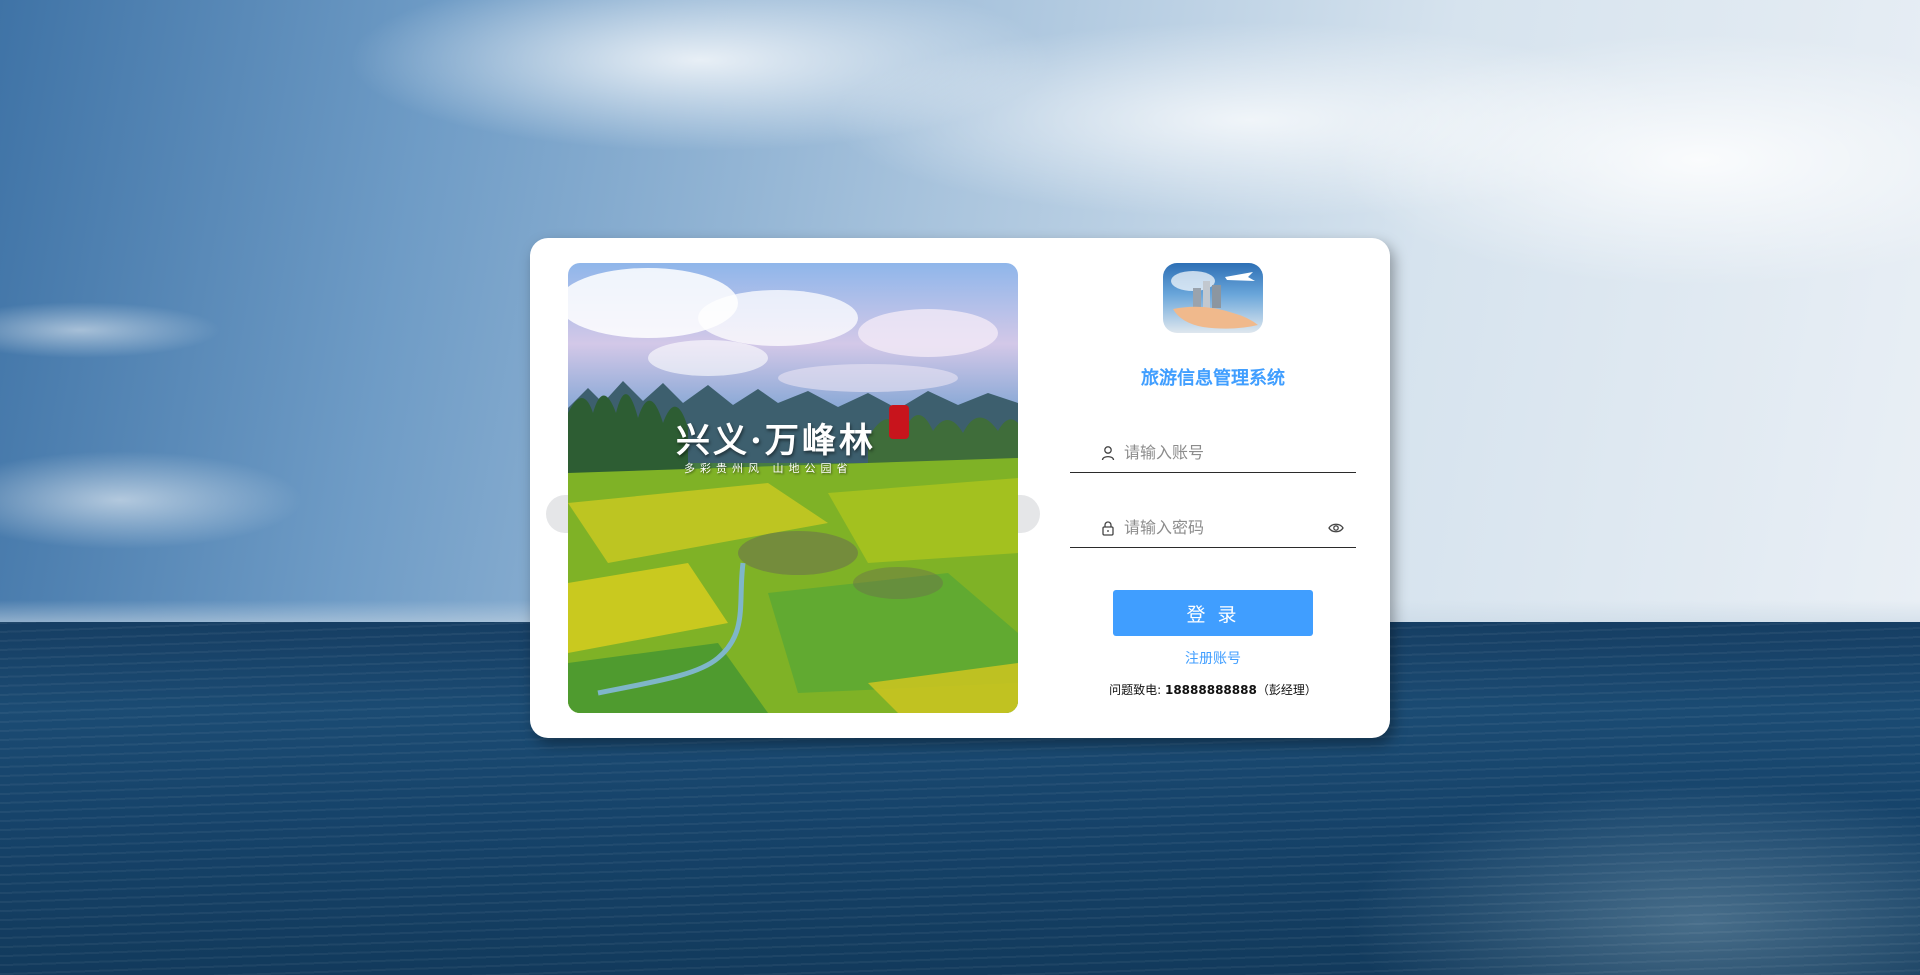 This screenshot has width=1920, height=975. I want to click on app-logo, so click(1213, 298).